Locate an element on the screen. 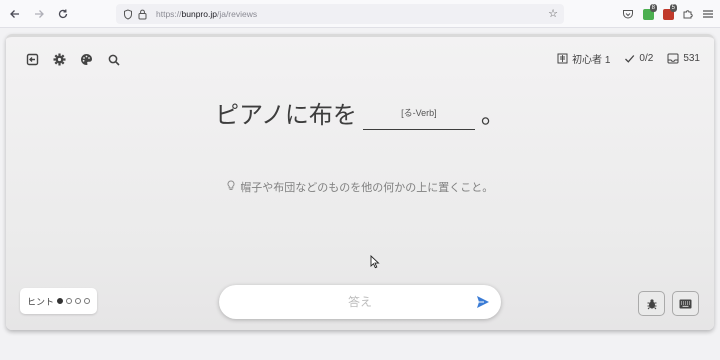 The width and height of the screenshot is (720, 360). extension-red-icon: 5 is located at coordinates (668, 14).